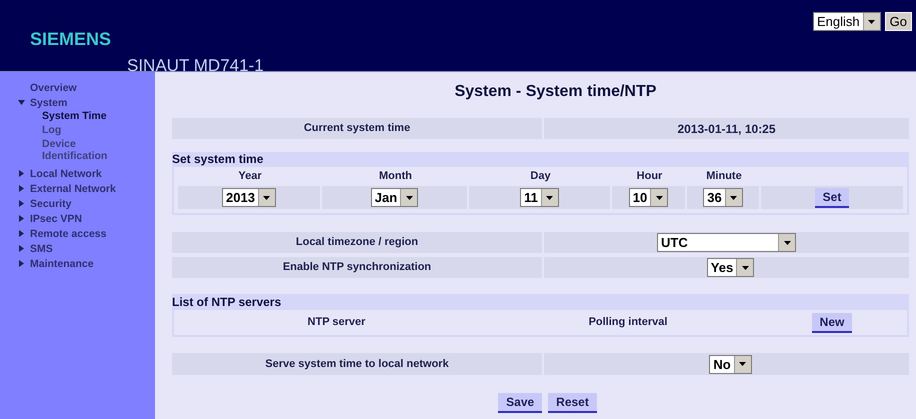 This screenshot has height=419, width=916. I want to click on new-button: New, so click(832, 322).